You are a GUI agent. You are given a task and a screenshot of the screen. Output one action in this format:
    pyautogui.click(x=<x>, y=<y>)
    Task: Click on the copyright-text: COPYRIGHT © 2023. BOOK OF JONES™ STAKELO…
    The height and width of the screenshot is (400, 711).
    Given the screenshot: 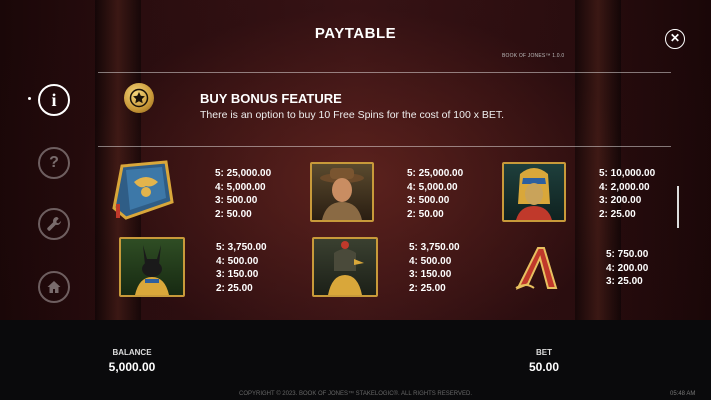 What is the action you would take?
    pyautogui.click(x=355, y=394)
    